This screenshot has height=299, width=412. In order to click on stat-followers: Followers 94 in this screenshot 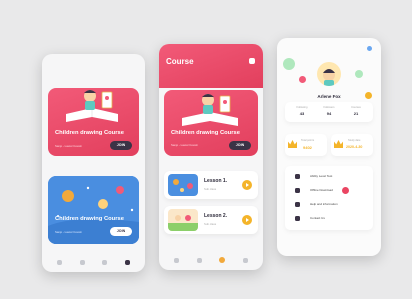, I will do `click(329, 111)`.